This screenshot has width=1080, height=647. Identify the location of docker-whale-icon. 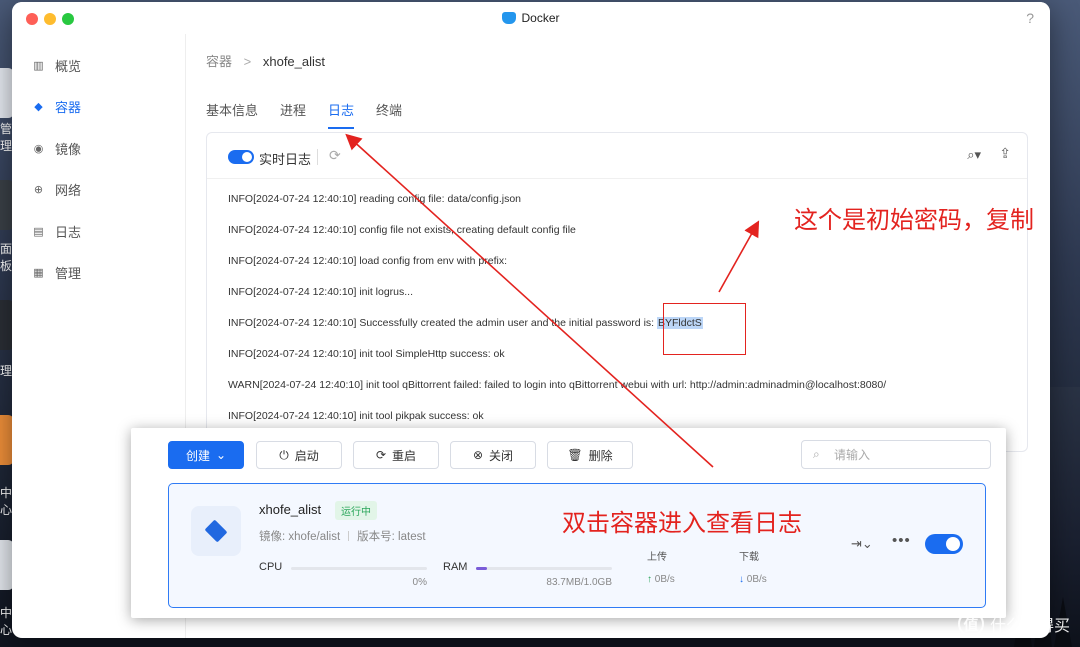
(509, 18).